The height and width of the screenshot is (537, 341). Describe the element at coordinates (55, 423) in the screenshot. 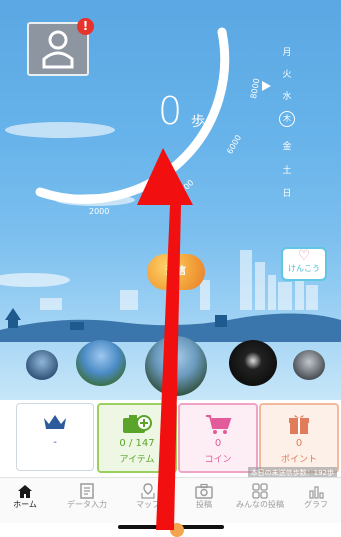

I see `crown-icon` at that location.